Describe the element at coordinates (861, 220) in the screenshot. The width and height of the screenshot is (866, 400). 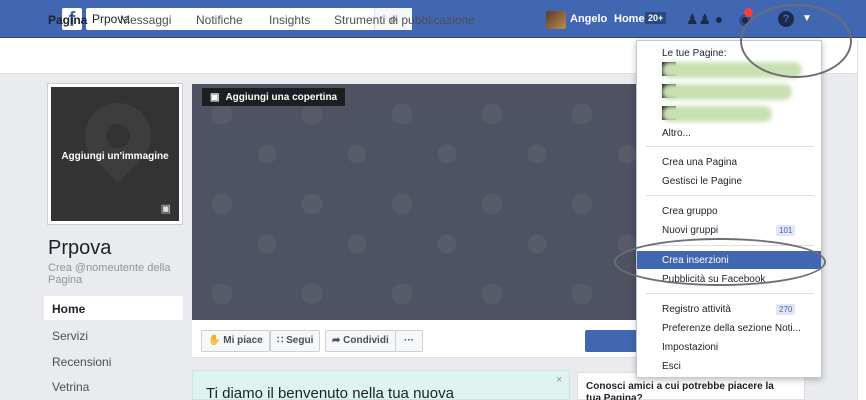
I see `right-sidebar-edge` at that location.